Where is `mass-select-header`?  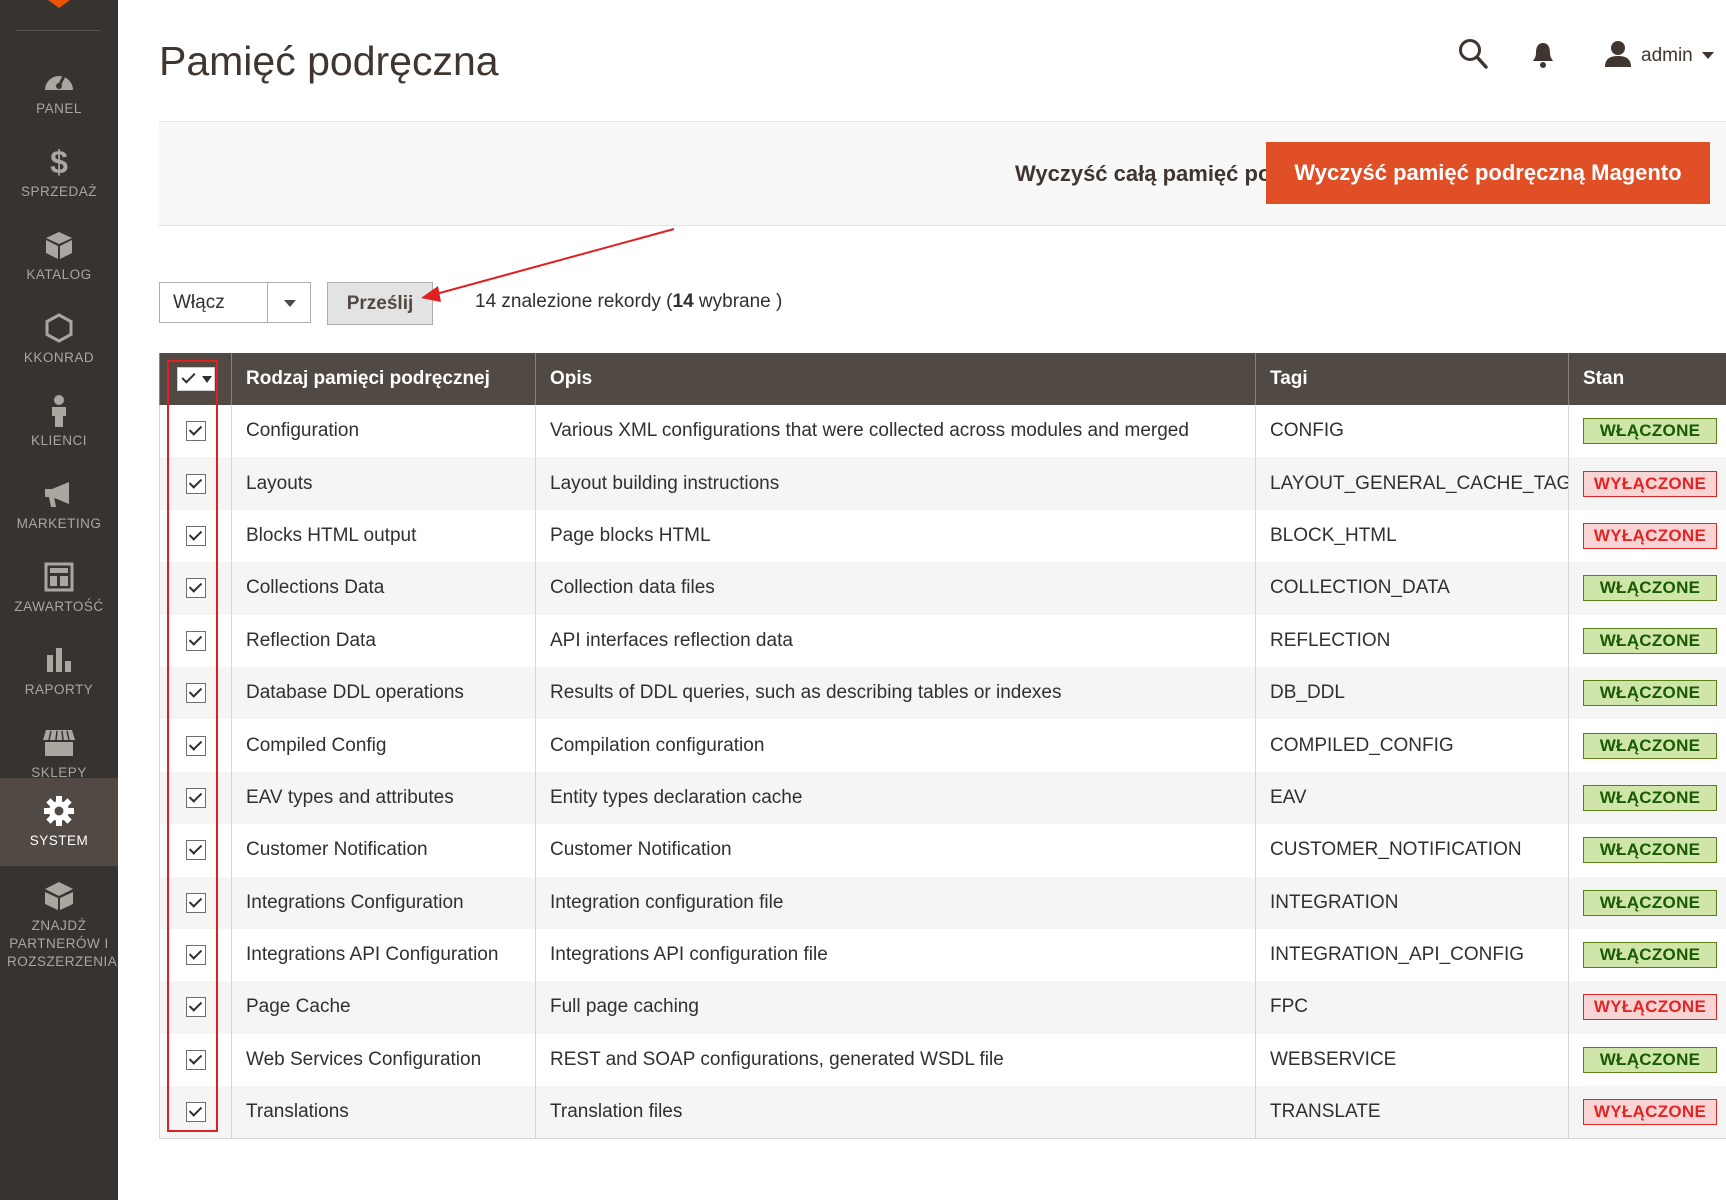 mass-select-header is located at coordinates (195, 379).